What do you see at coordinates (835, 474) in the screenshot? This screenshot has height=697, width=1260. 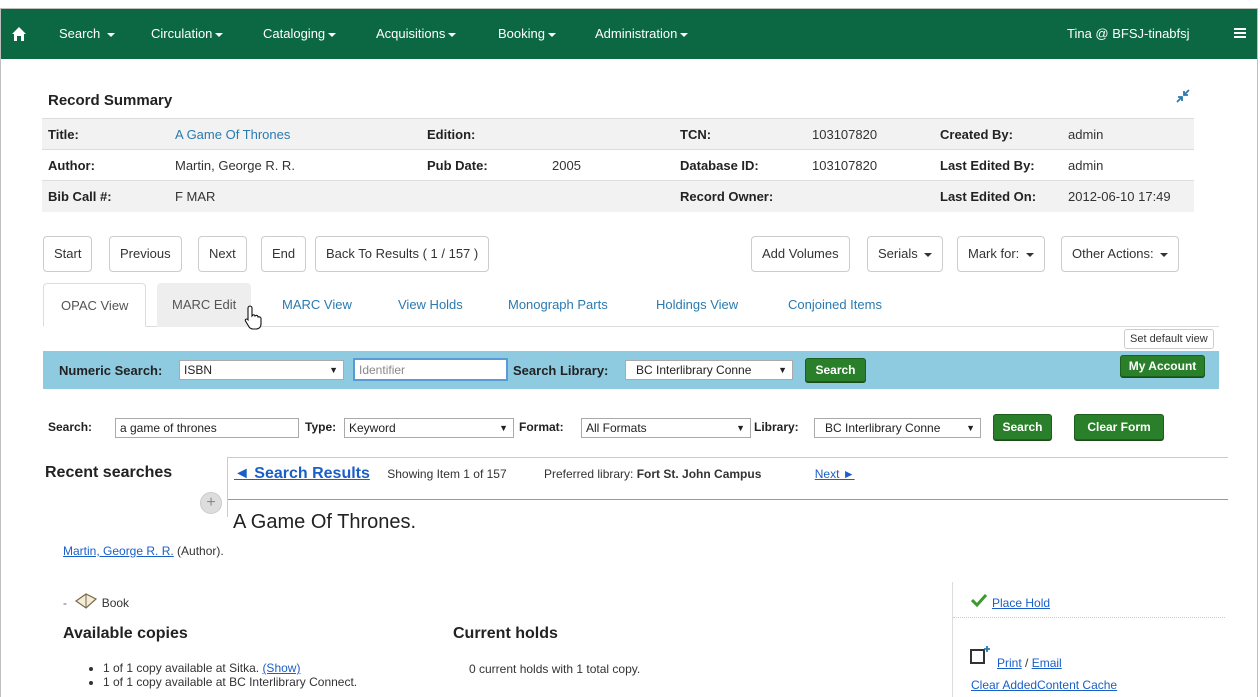 I see `next-result-link: Next ►` at bounding box center [835, 474].